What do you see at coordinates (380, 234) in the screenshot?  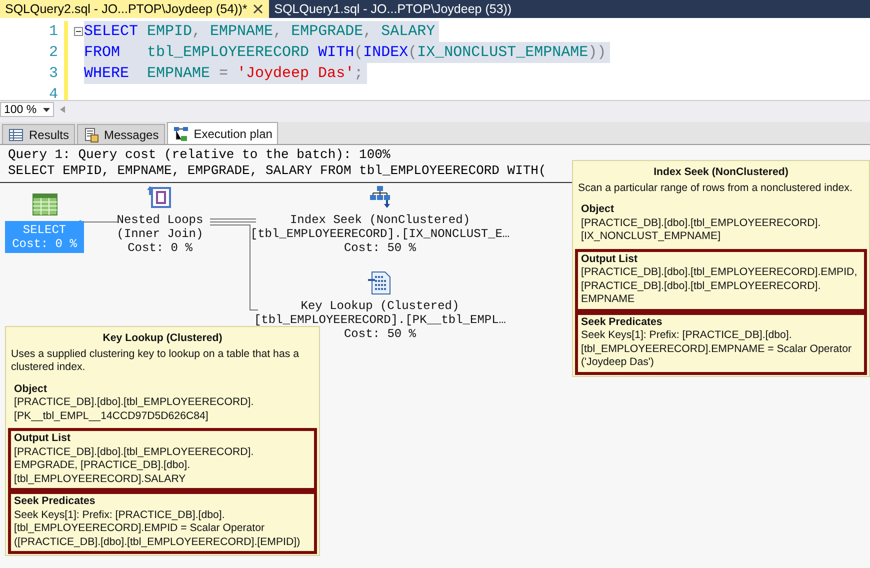 I see `plan-node-label: Index Seek (NonClustered) [tbl_EMPLOYEERECORD].[IX_NONCLUST_E… Cost: 50 %` at bounding box center [380, 234].